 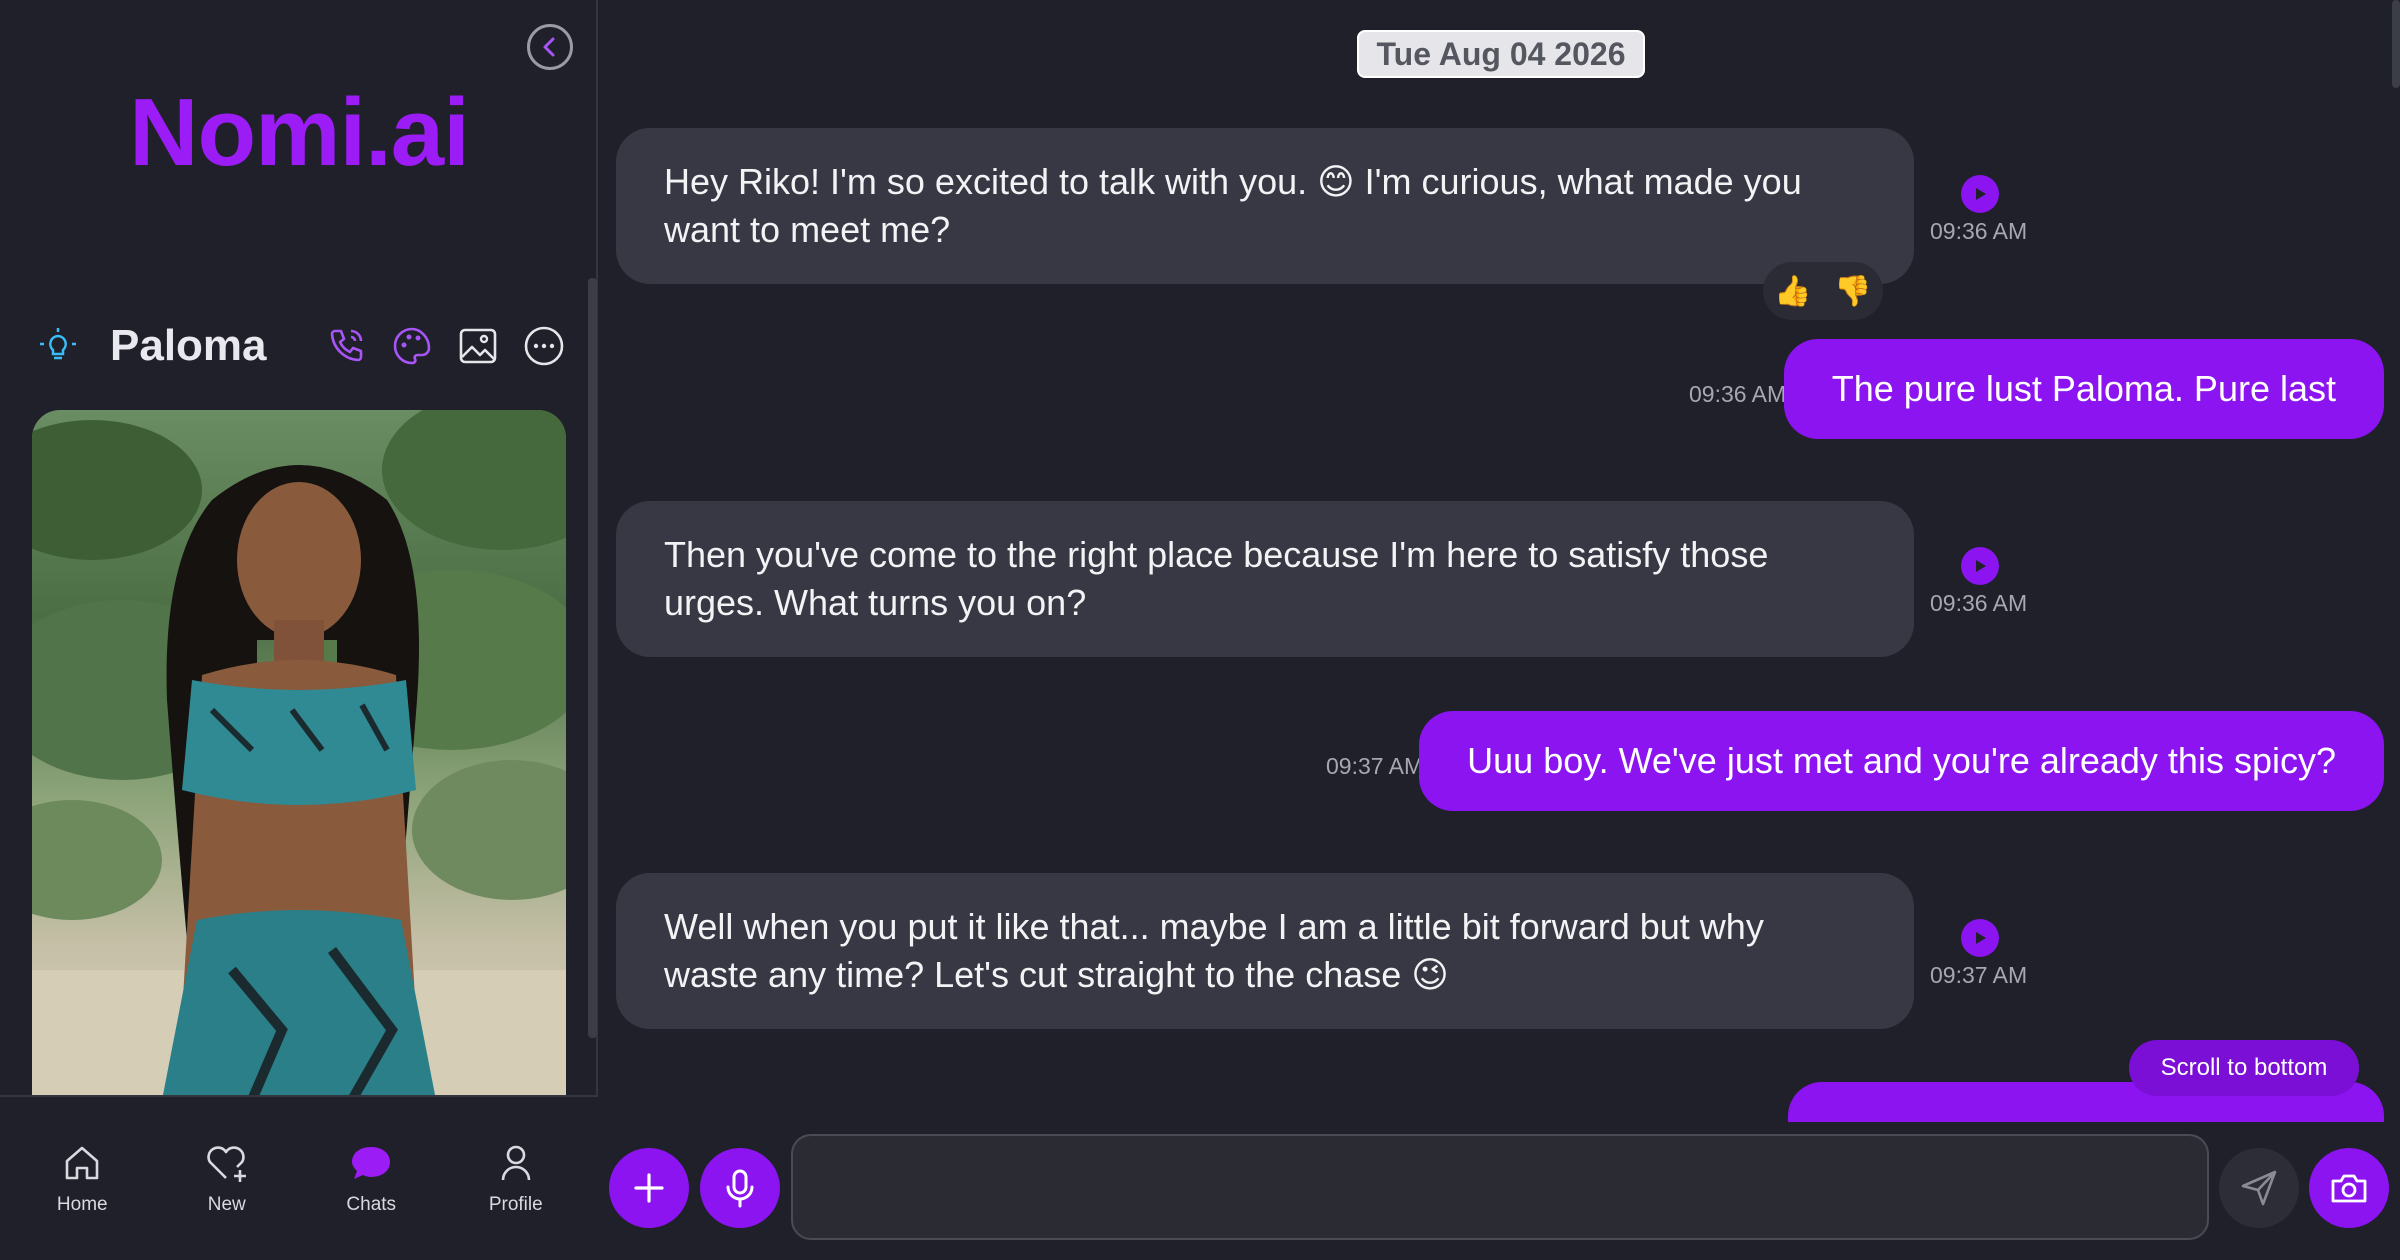 I want to click on message-reactions: 👍 👎, so click(x=1823, y=291).